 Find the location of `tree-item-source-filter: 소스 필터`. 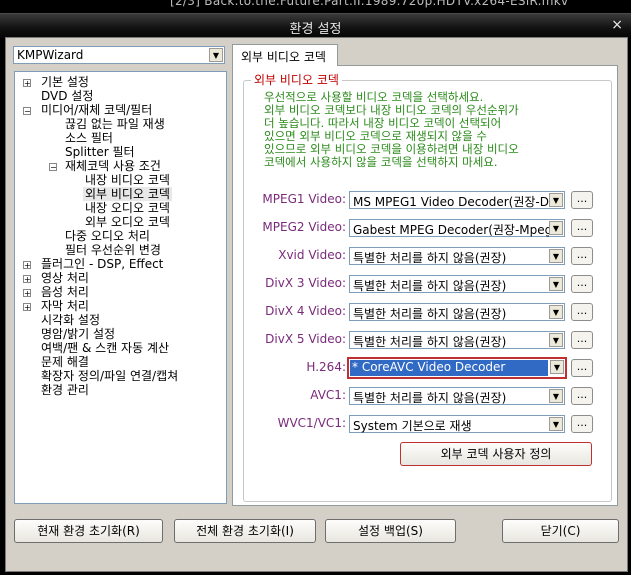

tree-item-source-filter: 소스 필터 is located at coordinates (89, 138).